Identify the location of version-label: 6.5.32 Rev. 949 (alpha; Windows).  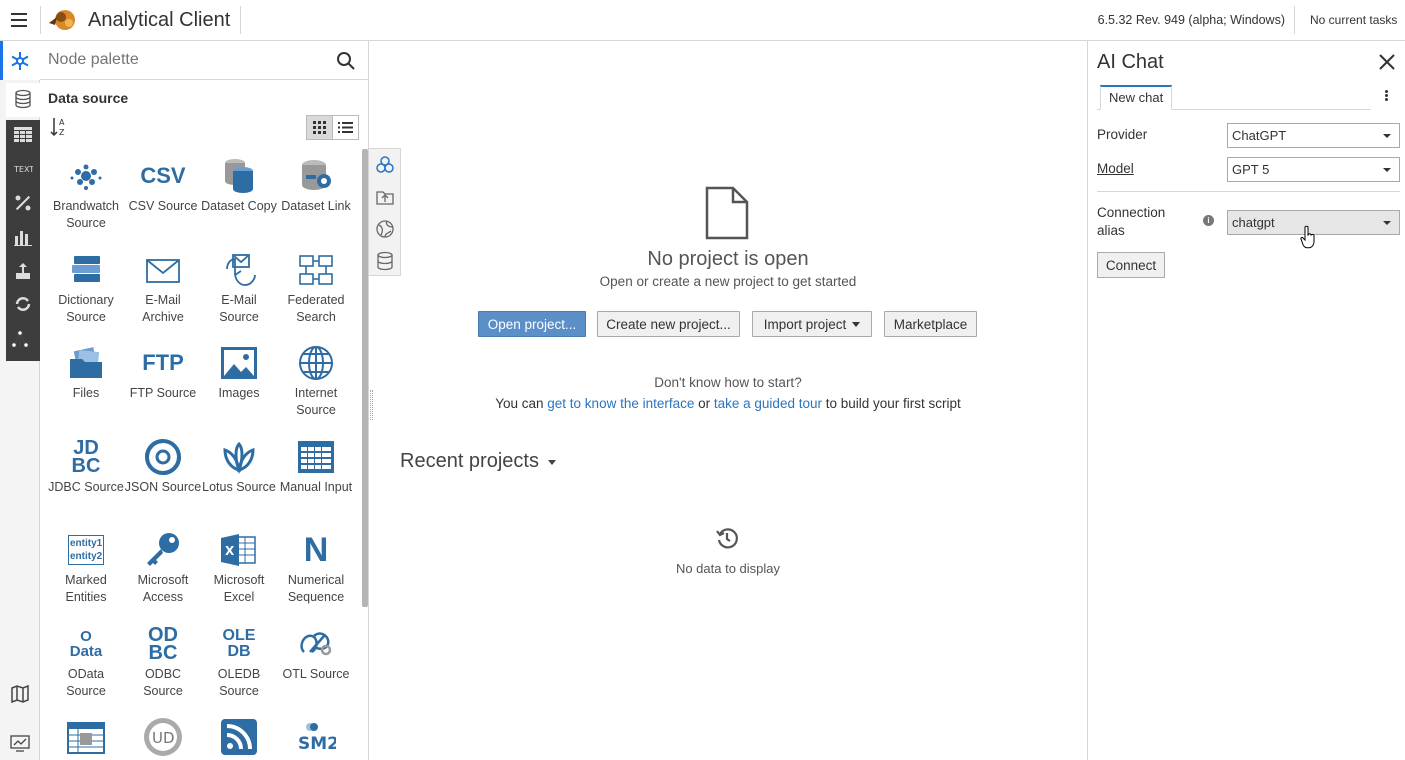
(1191, 20).